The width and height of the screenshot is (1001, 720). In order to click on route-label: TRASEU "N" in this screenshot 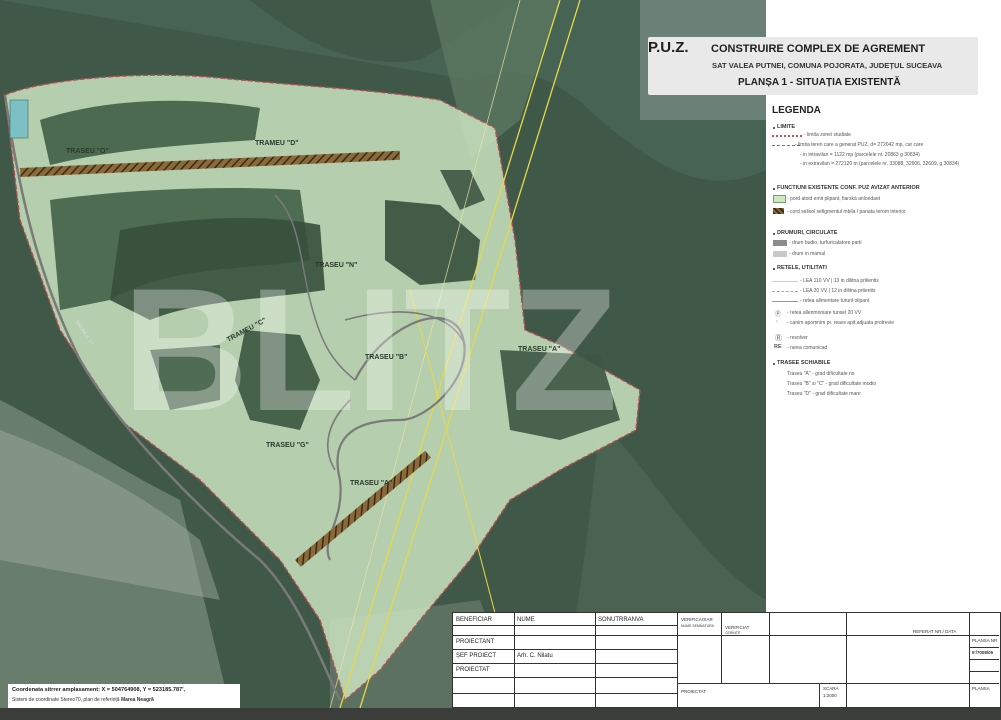, I will do `click(336, 265)`.